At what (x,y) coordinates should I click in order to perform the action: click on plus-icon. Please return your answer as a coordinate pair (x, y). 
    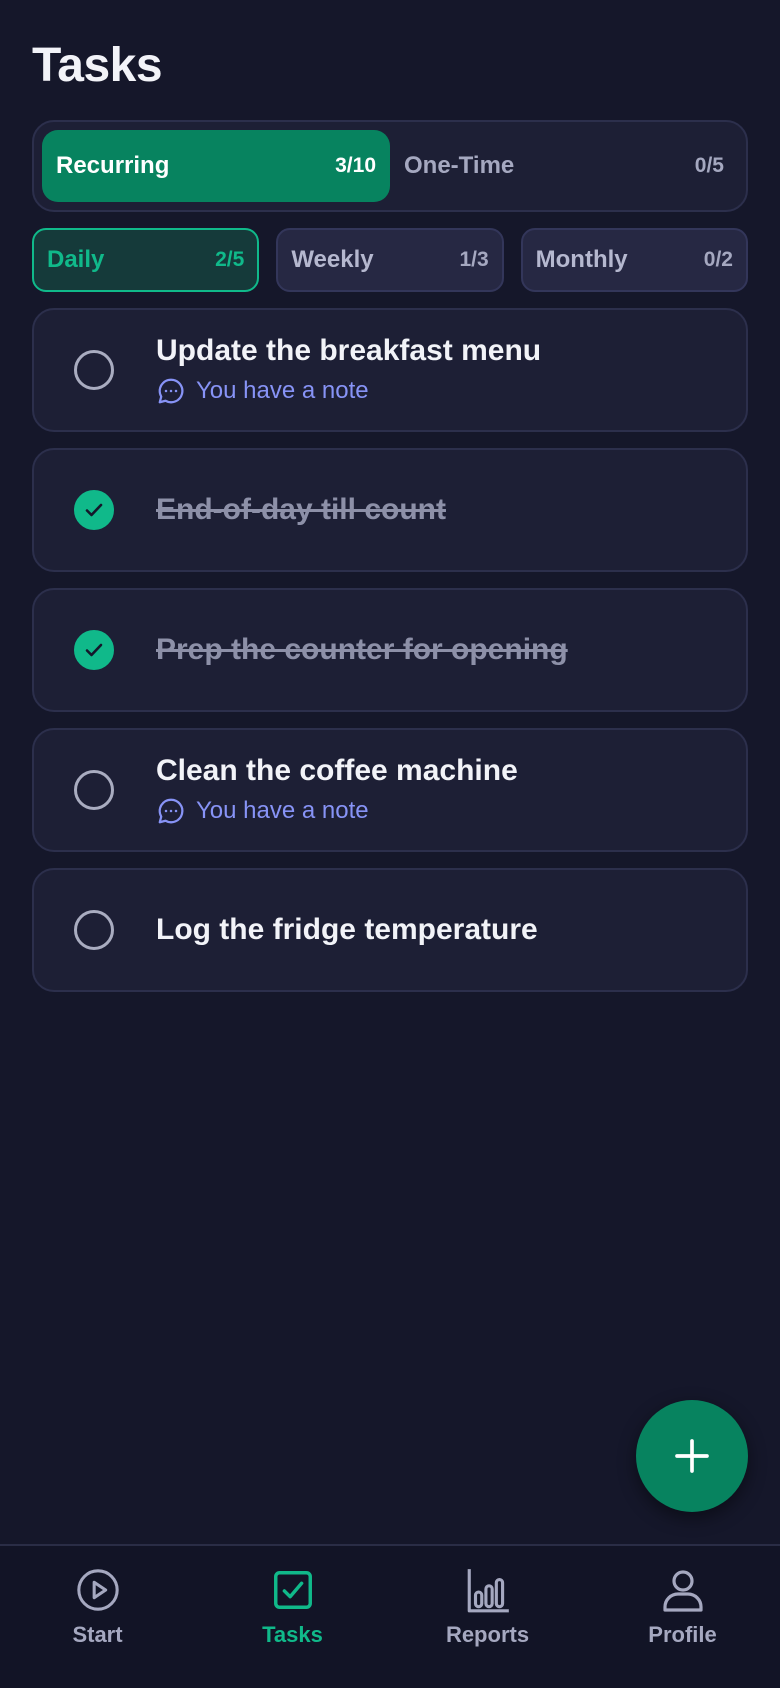
    Looking at the image, I should click on (692, 1456).